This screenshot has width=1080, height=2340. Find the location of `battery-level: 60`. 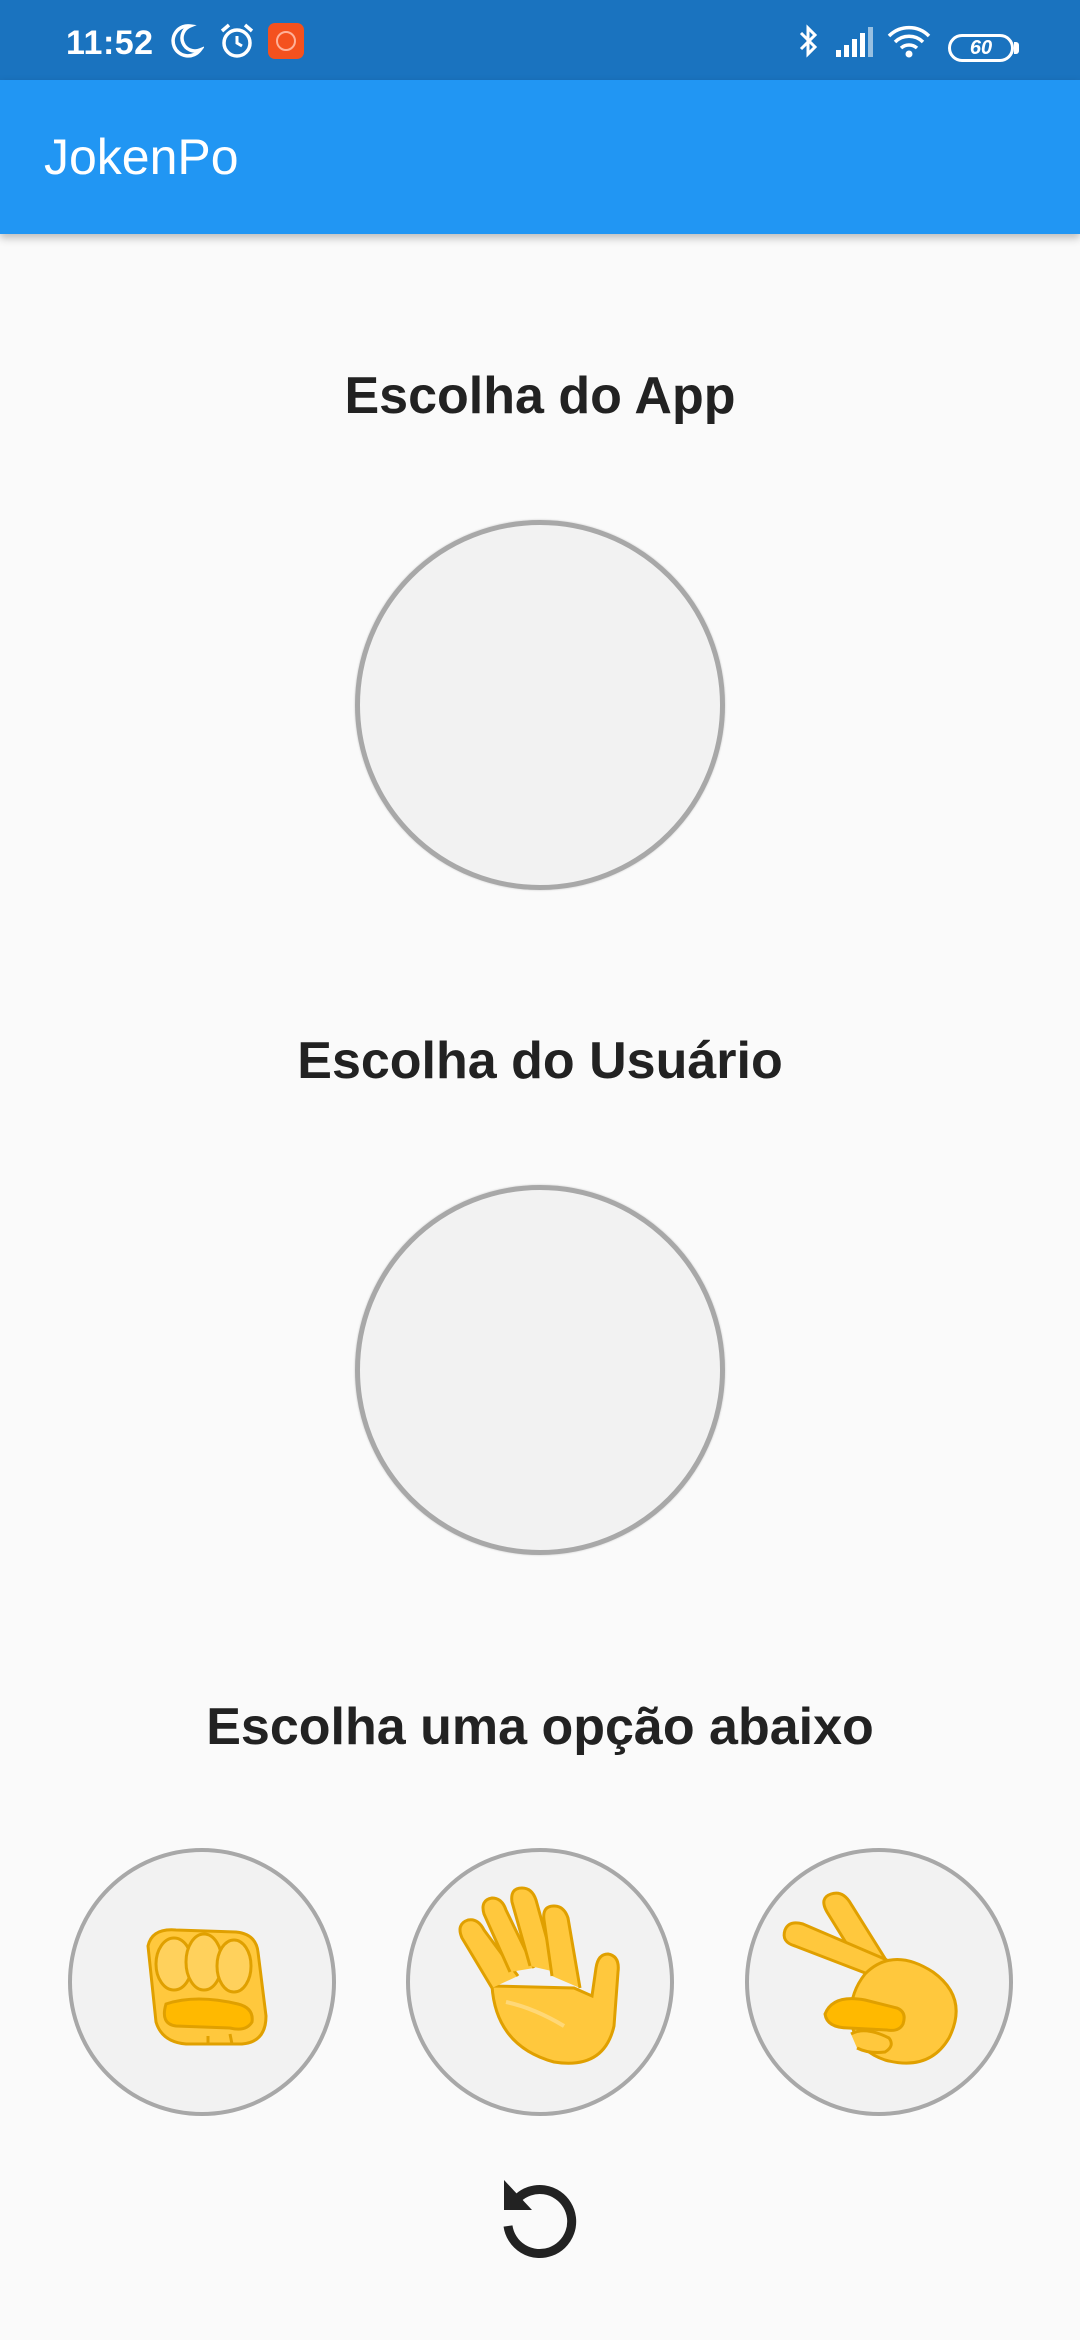

battery-level: 60 is located at coordinates (981, 48).